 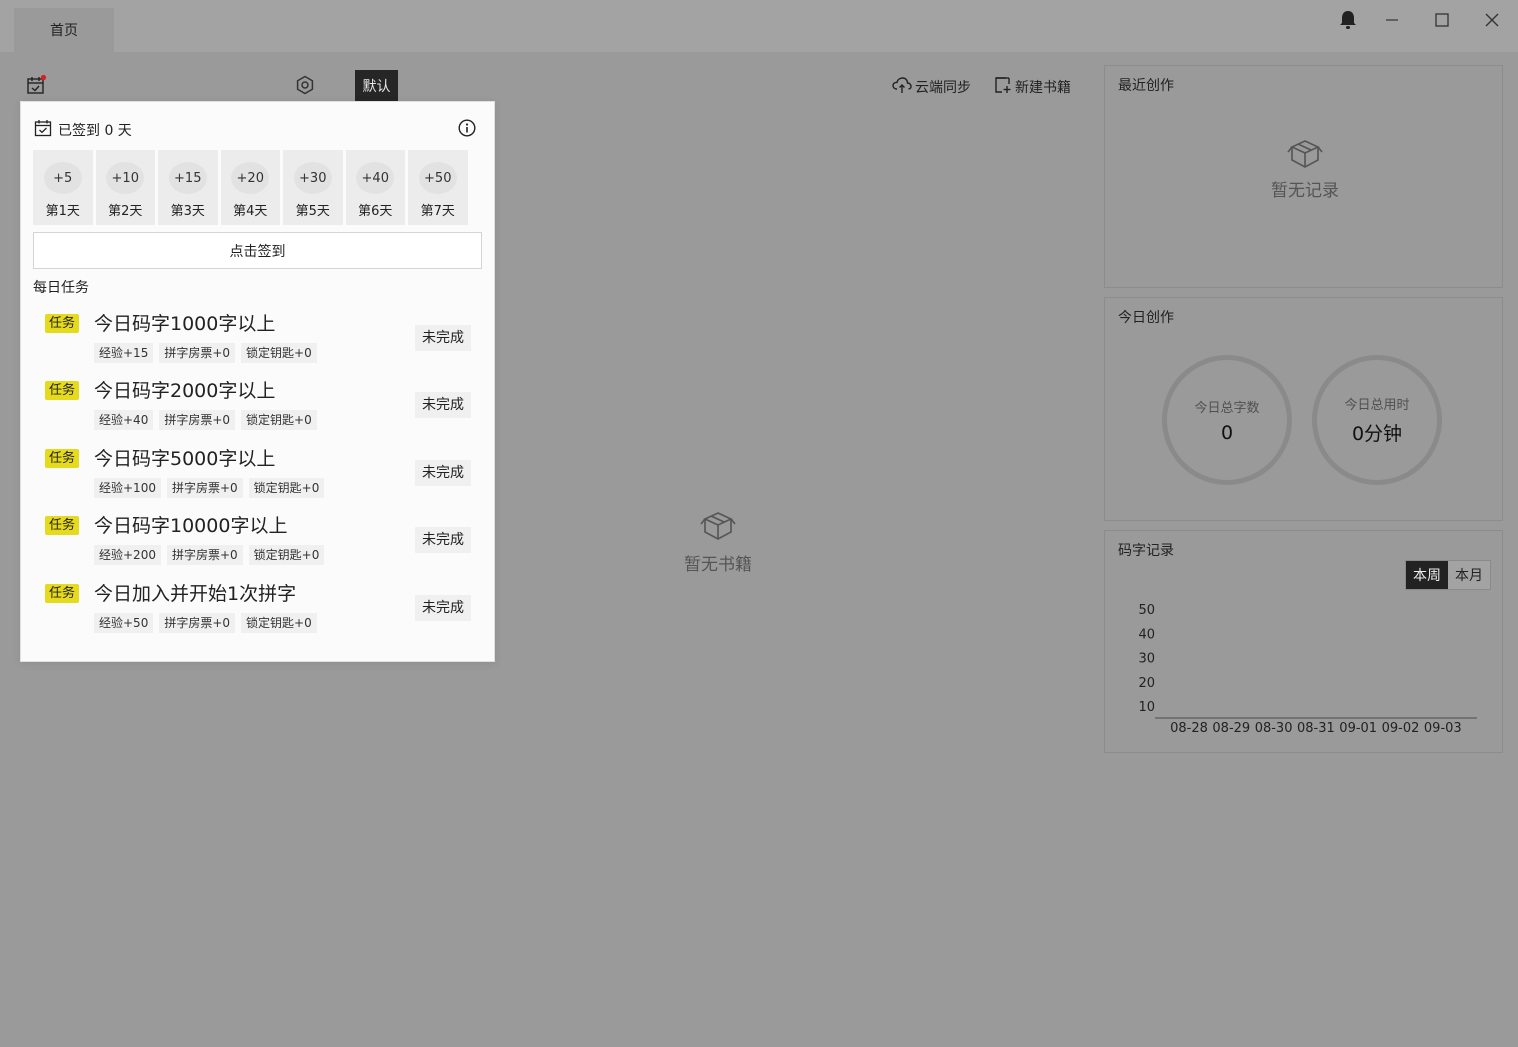 What do you see at coordinates (1427, 575) in the screenshot?
I see `week-tab: 本周` at bounding box center [1427, 575].